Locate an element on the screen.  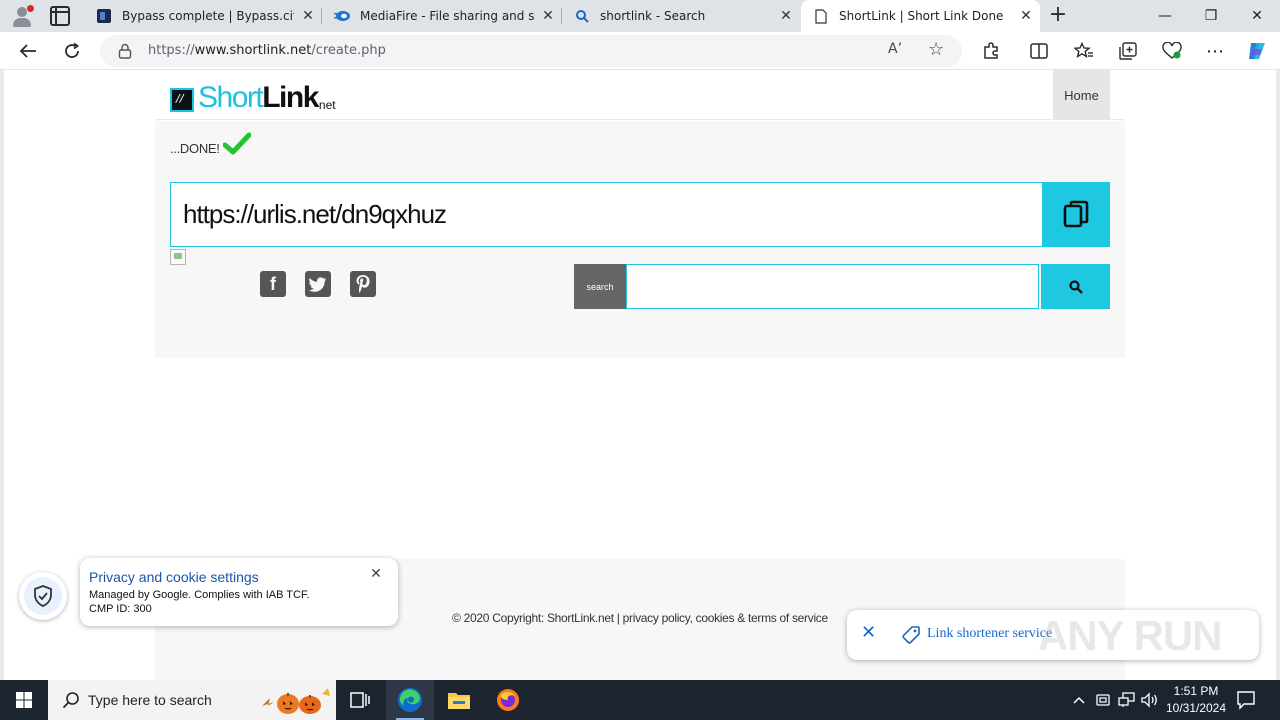
back-arrow-icon is located at coordinates (28, 51).